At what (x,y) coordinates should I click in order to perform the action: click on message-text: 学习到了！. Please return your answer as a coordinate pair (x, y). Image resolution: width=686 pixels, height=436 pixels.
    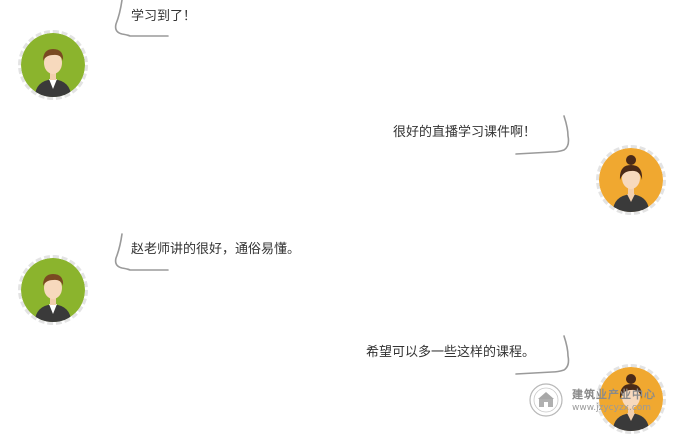
    Looking at the image, I should click on (164, 16).